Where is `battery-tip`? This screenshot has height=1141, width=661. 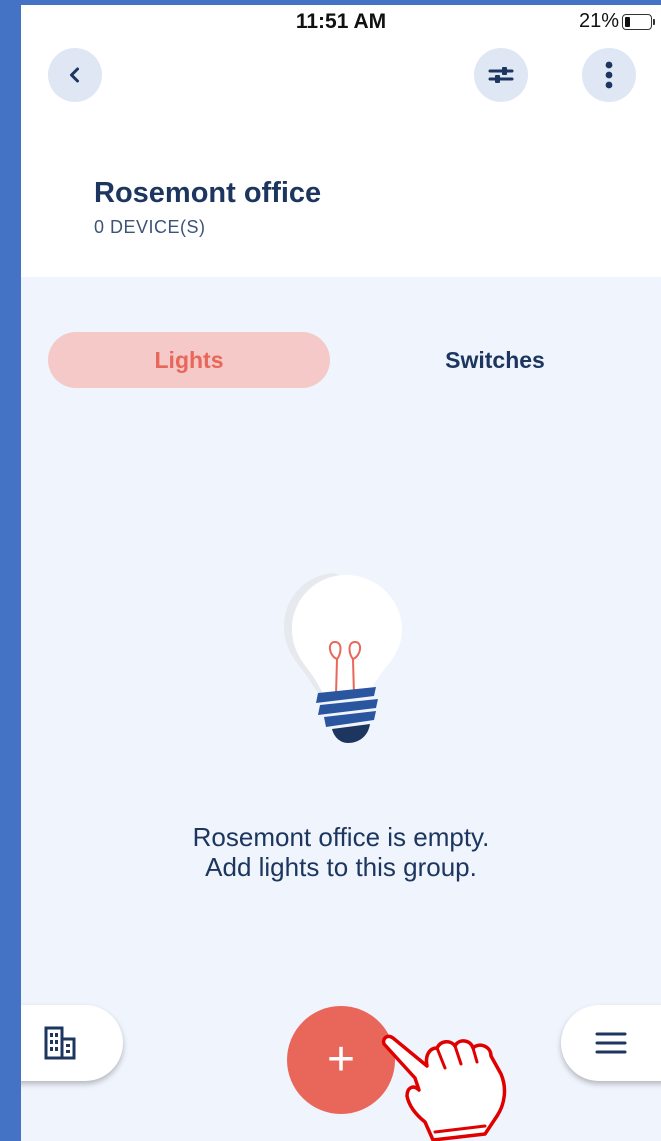
battery-tip is located at coordinates (654, 21).